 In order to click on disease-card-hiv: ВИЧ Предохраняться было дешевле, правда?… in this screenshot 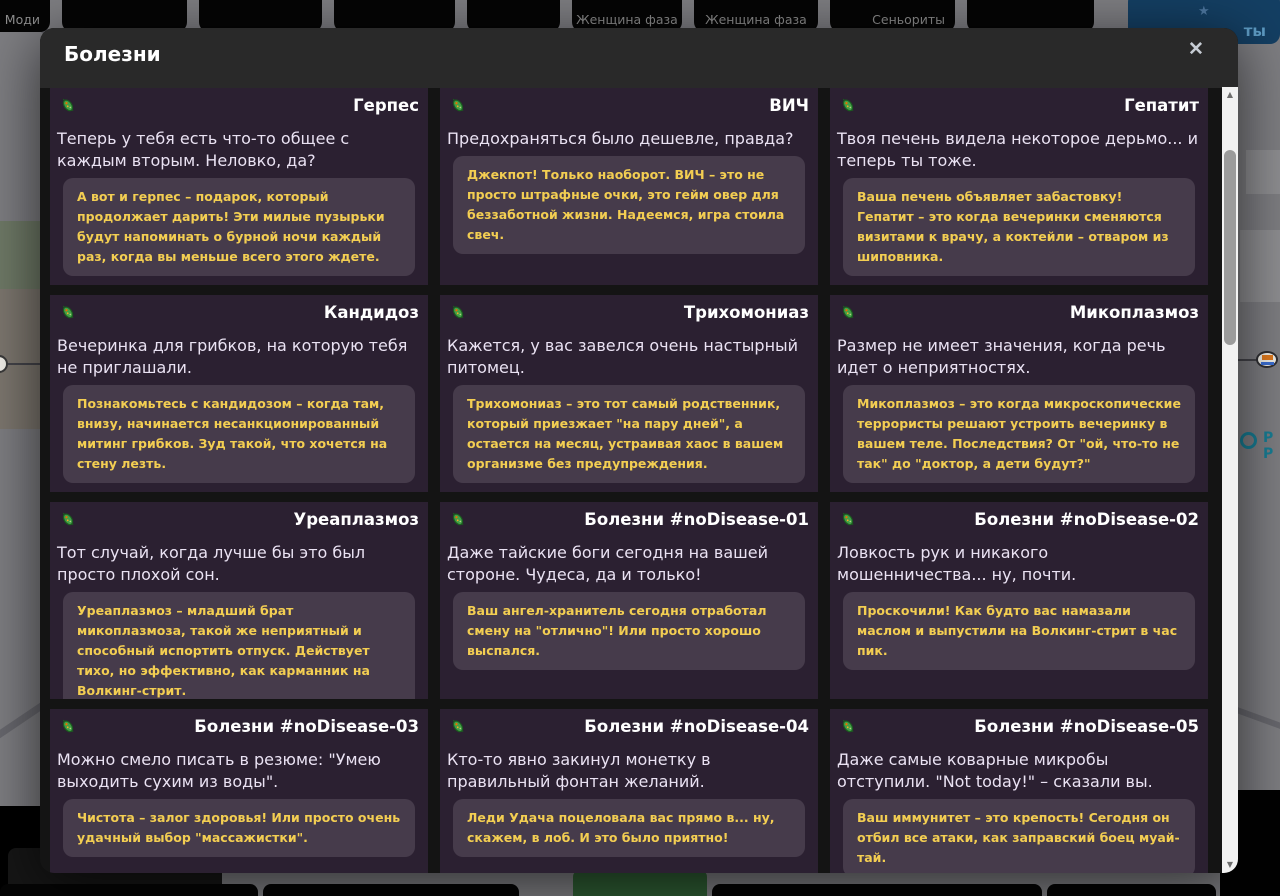, I will do `click(629, 186)`.